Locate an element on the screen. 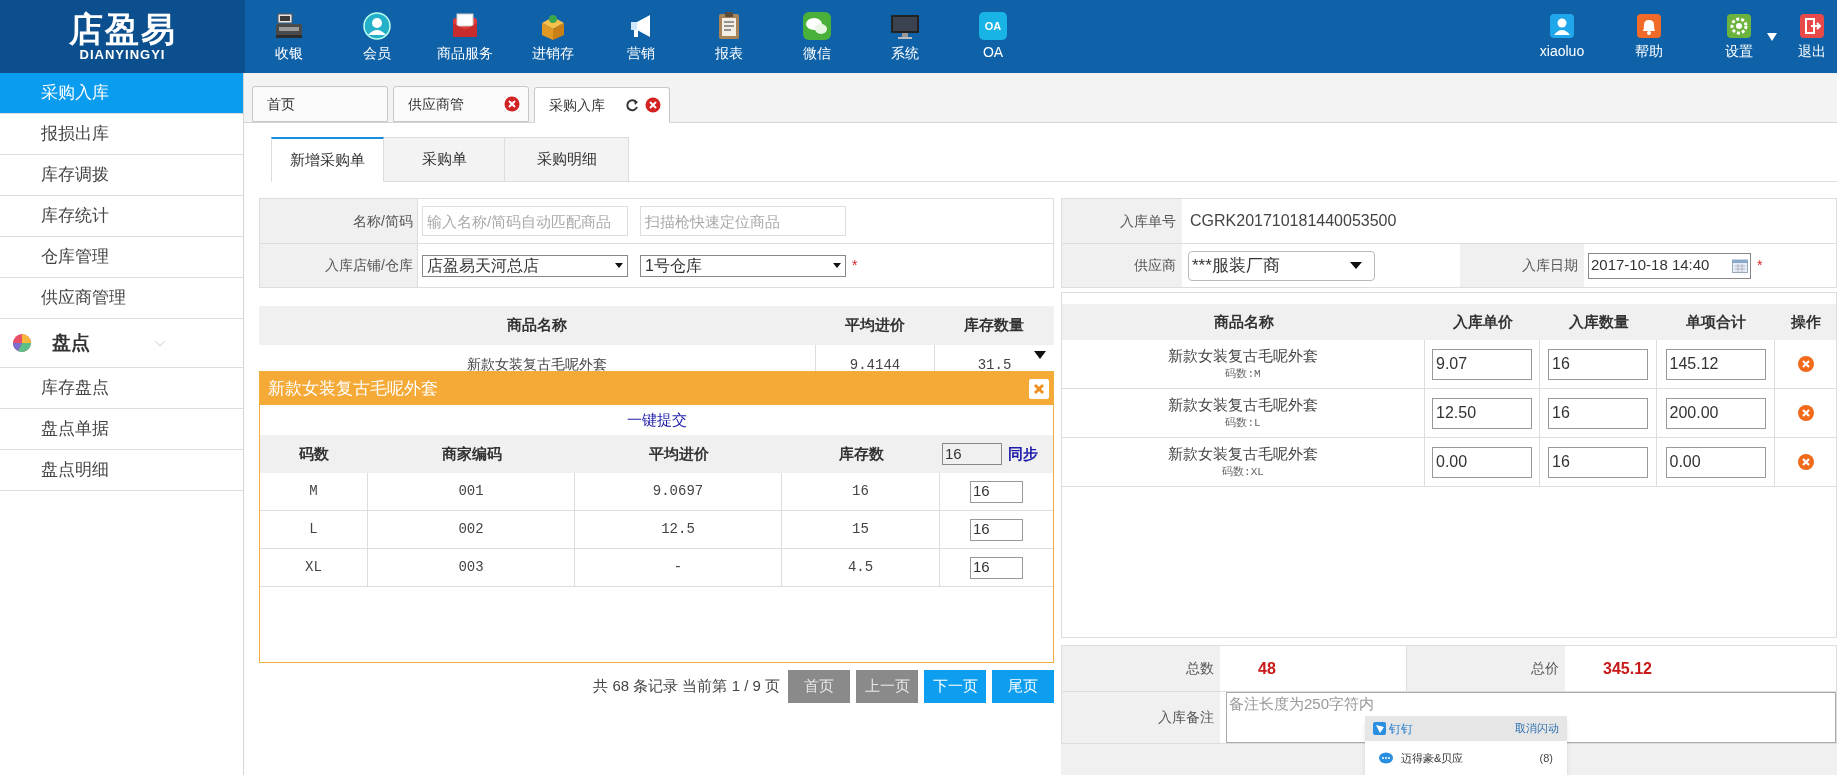 This screenshot has height=775, width=1837. page-tab: 供应商管 is located at coordinates (461, 104).